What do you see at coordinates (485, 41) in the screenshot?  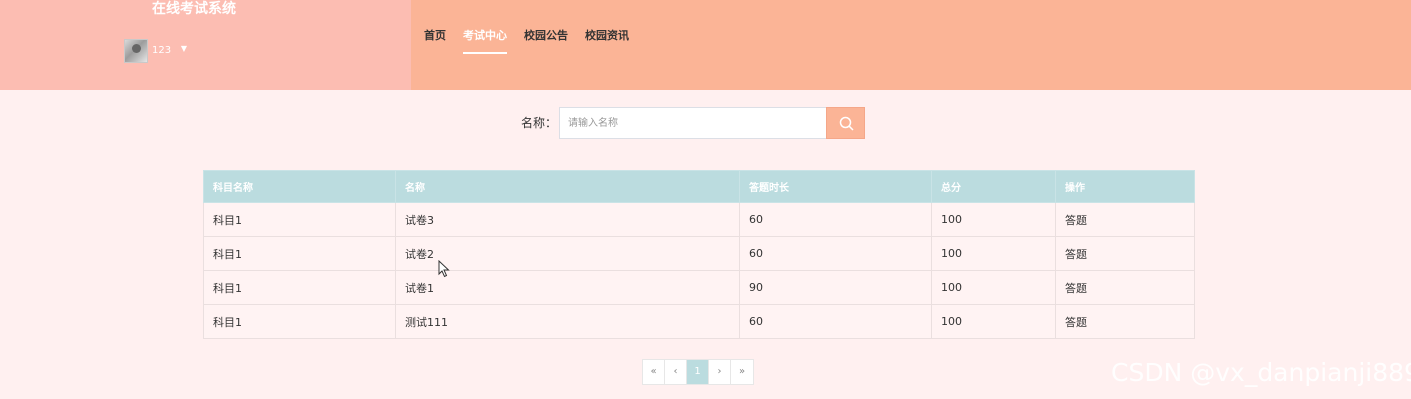 I see `nav-item-exam-center: 考试中心` at bounding box center [485, 41].